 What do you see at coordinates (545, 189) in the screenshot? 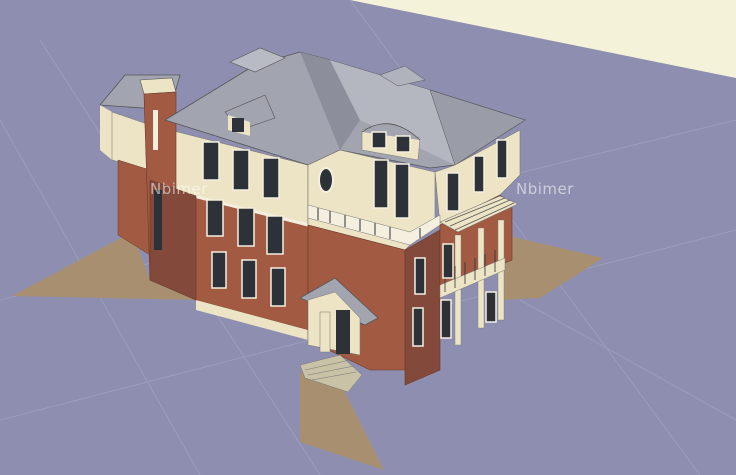
I see `watermark-right: Nbimer` at bounding box center [545, 189].